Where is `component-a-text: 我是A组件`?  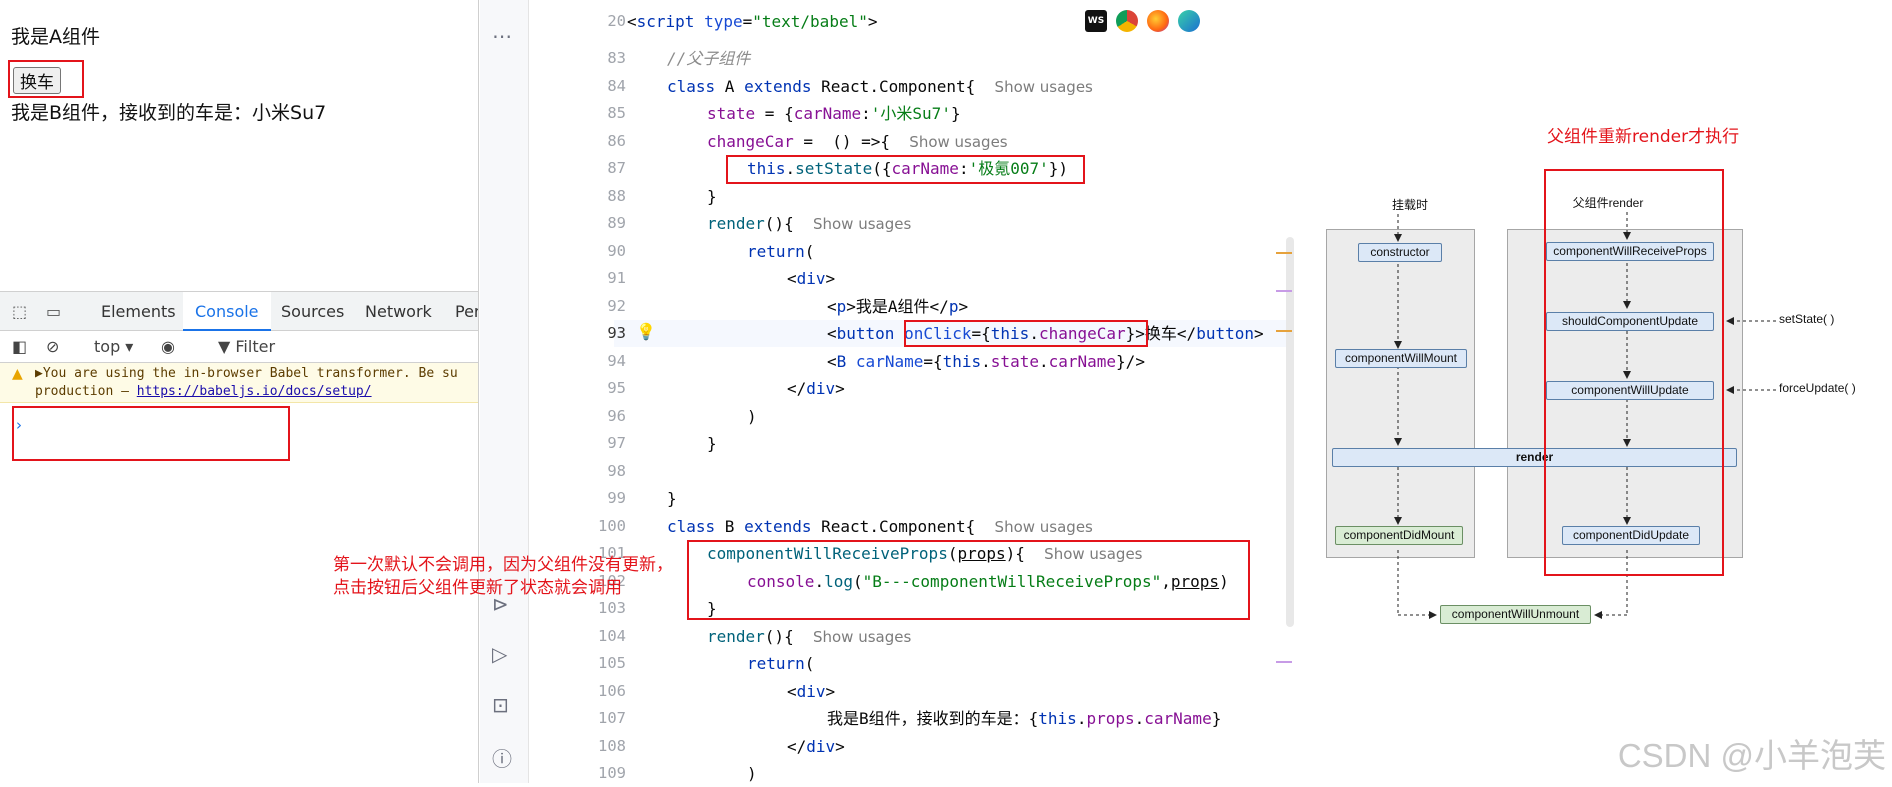
component-a-text: 我是A组件 is located at coordinates (55, 37).